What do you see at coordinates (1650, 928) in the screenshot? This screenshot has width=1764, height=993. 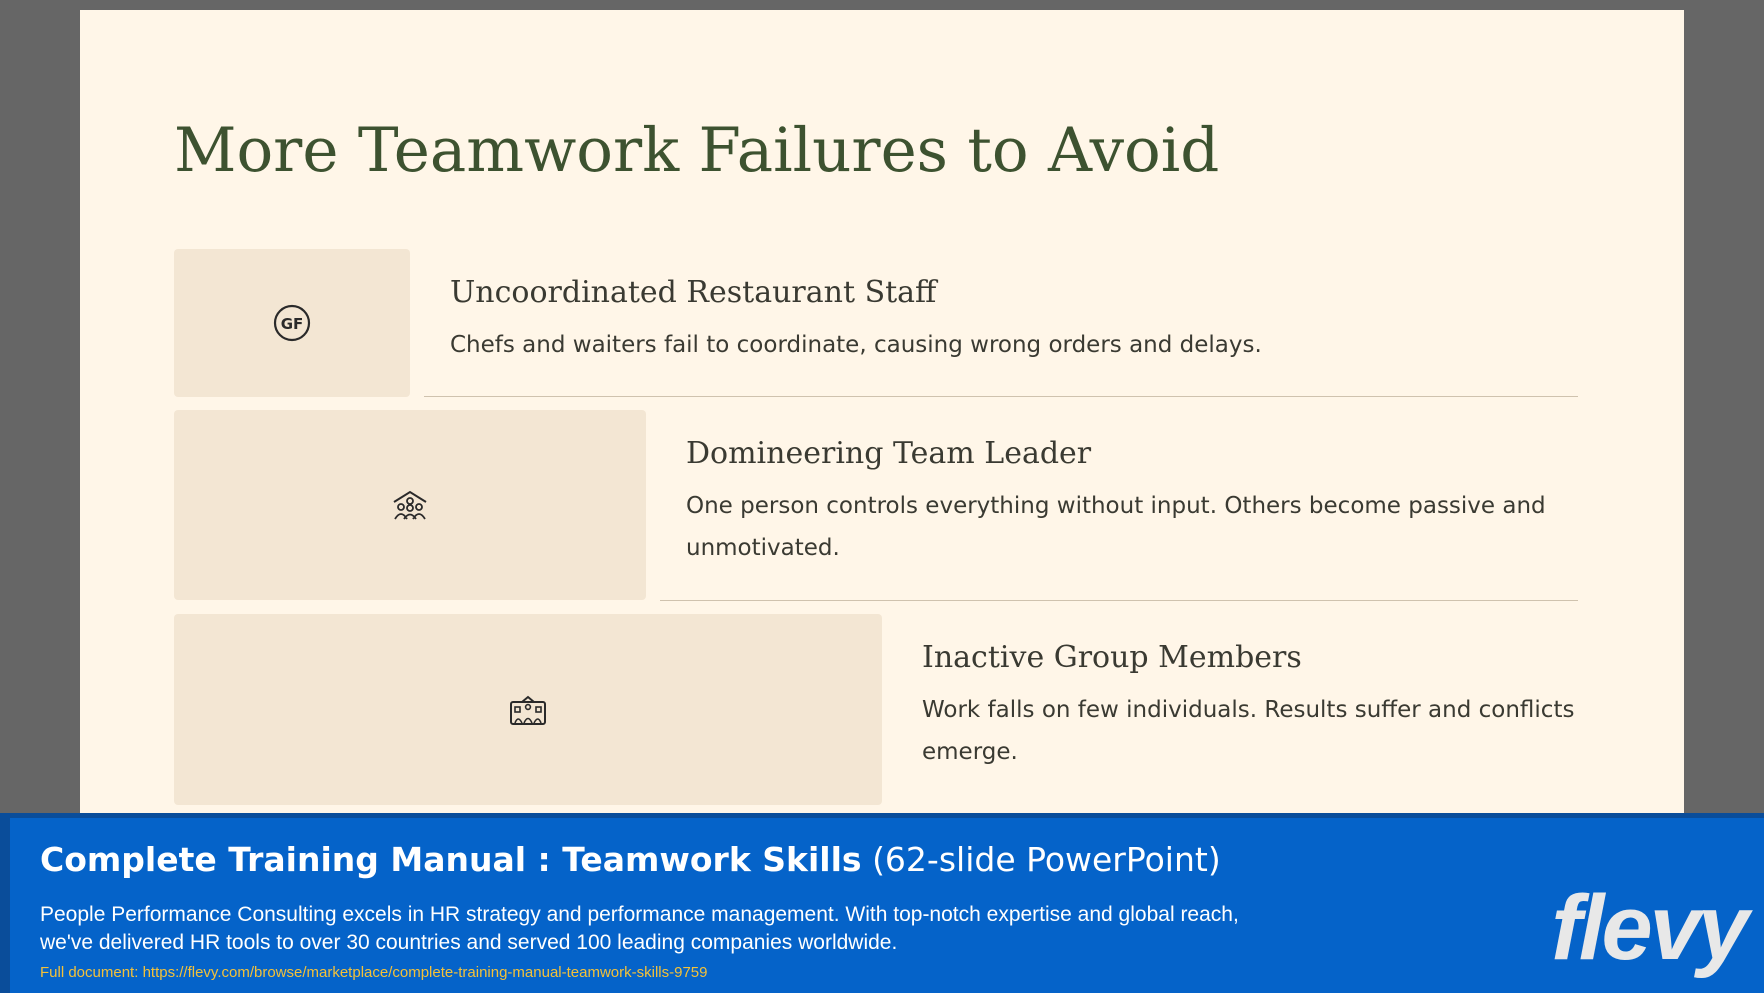 I see `flevy-logo: flevy` at bounding box center [1650, 928].